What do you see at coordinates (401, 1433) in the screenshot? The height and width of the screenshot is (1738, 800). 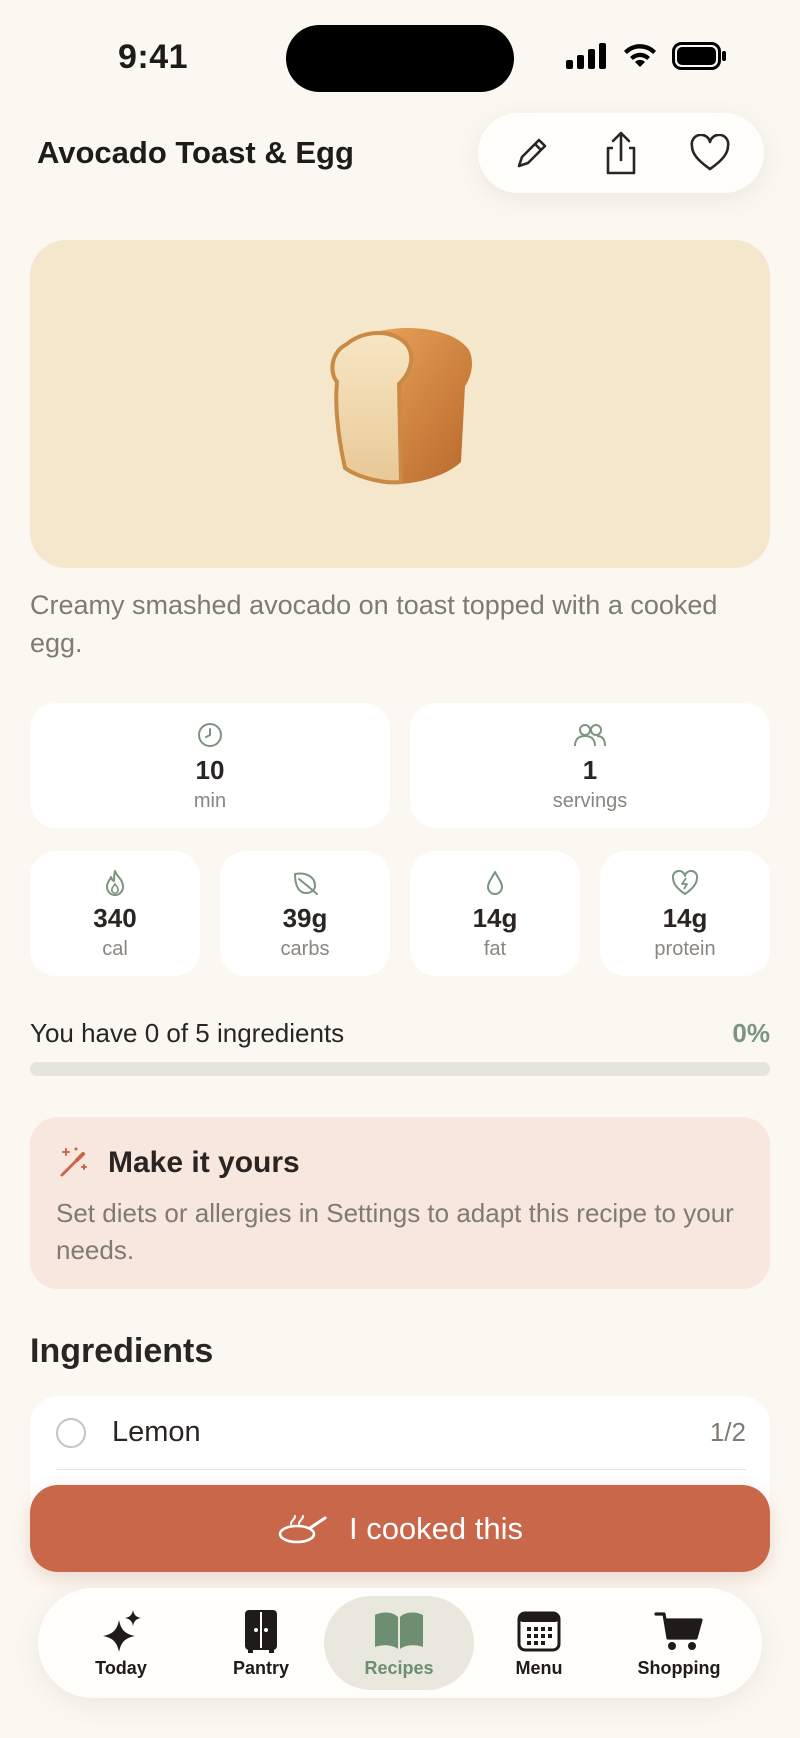 I see `list-item: Lemon 1/2` at bounding box center [401, 1433].